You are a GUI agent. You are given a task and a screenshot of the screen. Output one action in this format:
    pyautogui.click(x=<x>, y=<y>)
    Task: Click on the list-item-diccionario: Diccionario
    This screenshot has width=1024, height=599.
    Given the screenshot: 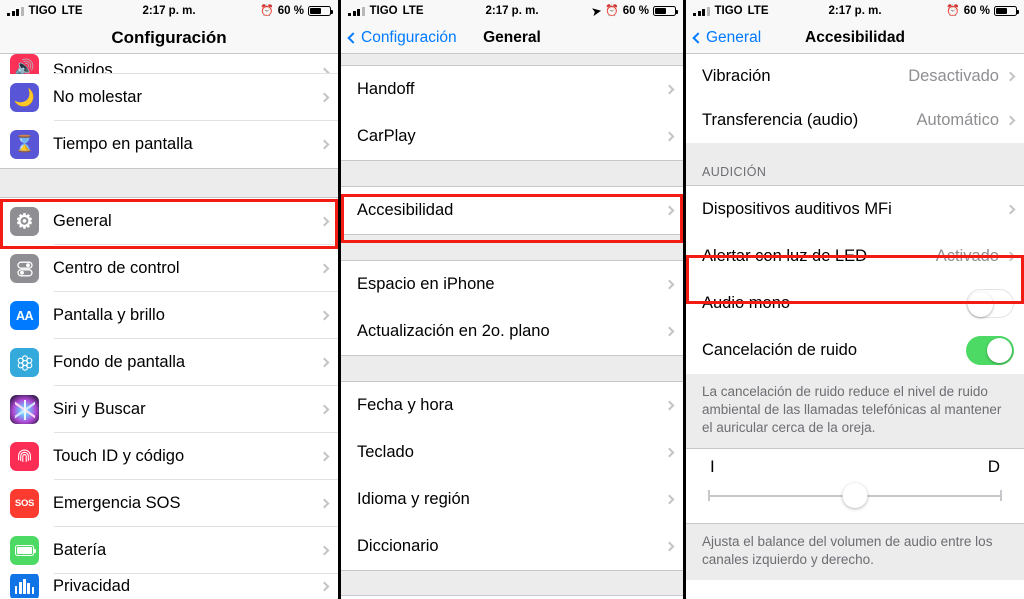 What is the action you would take?
    pyautogui.click(x=512, y=546)
    